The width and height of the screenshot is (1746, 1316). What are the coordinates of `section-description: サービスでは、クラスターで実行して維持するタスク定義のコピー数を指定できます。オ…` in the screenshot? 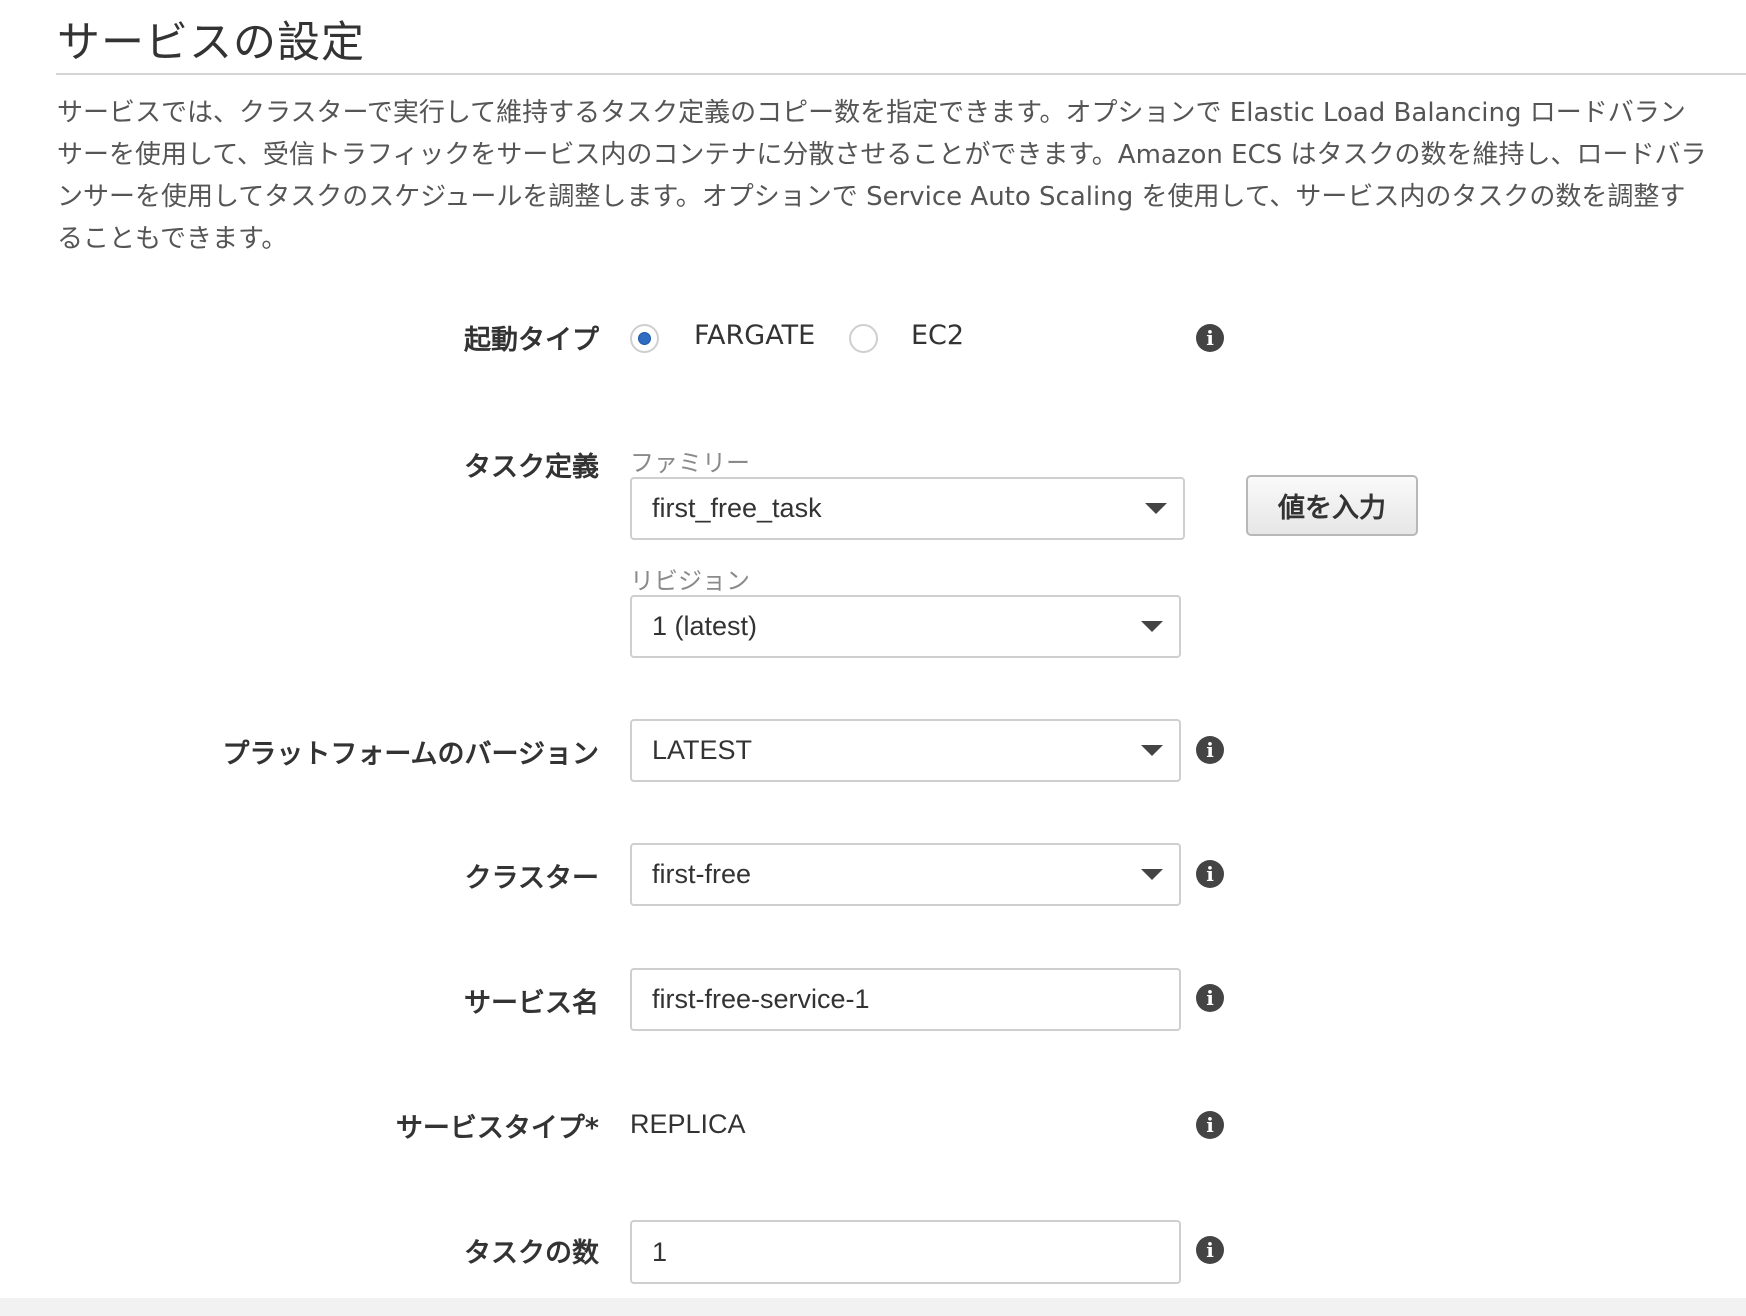 It's located at (882, 176).